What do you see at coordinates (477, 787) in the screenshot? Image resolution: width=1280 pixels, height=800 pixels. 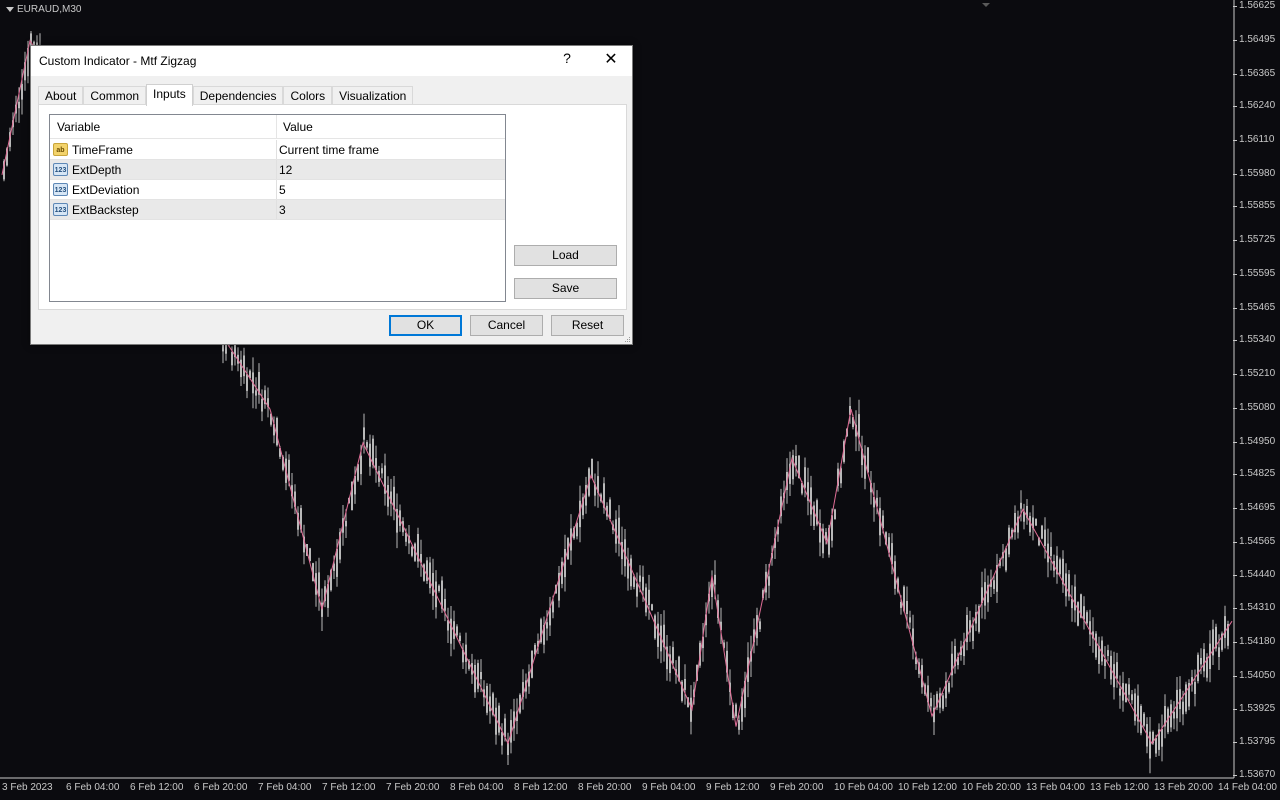 I see `time-tick-label: 8 Feb 04:00` at bounding box center [477, 787].